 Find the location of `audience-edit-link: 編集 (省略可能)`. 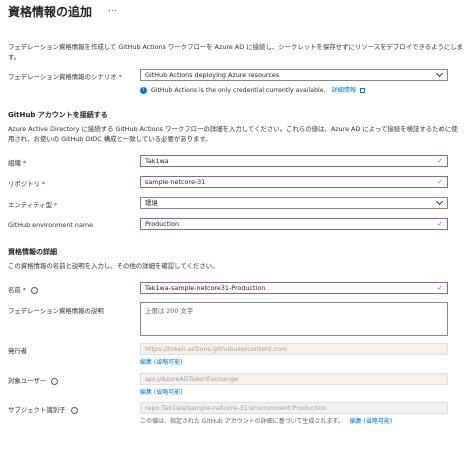

audience-edit-link: 編集 (省略可能) is located at coordinates (161, 391).